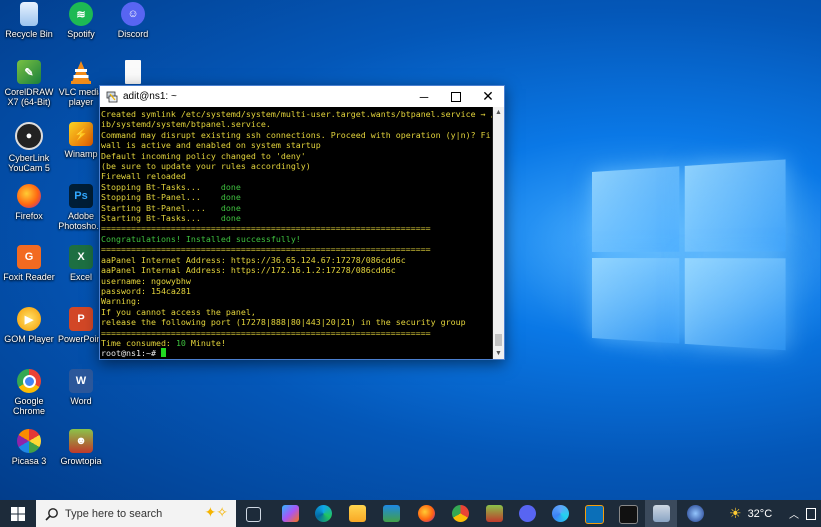  What do you see at coordinates (689, 255) in the screenshot?
I see `windows-logo-wallpaper` at bounding box center [689, 255].